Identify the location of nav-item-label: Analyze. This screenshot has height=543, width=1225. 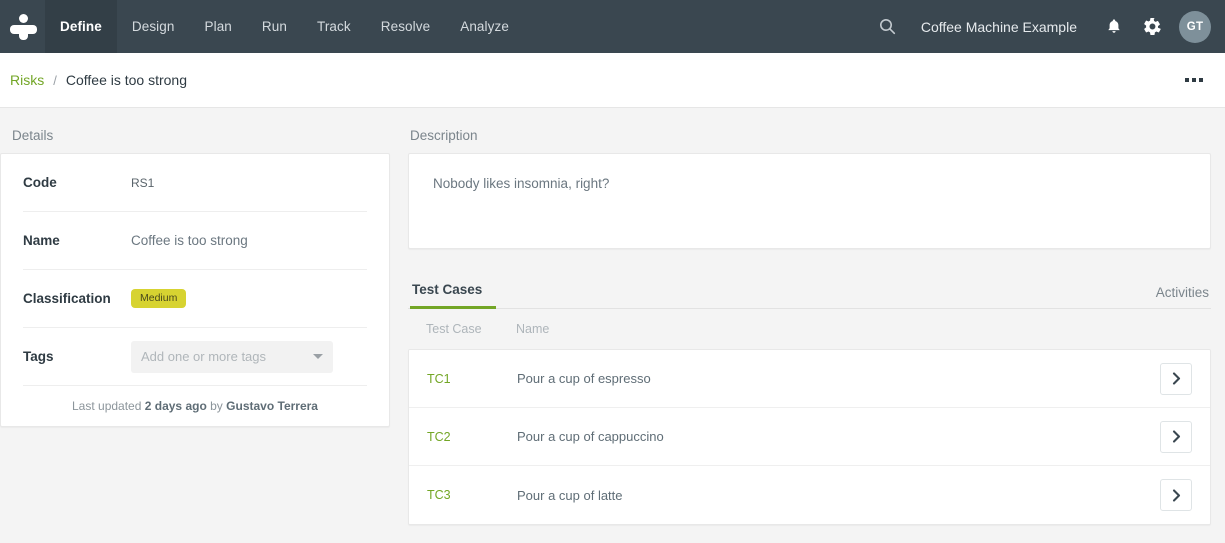
(484, 26).